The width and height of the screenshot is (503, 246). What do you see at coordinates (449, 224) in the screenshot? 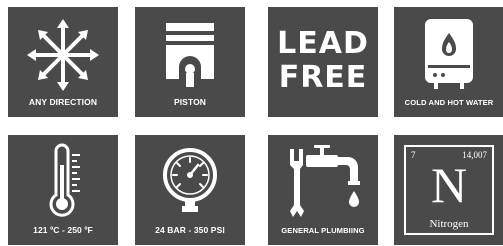
I see `element-name: Nitrogen` at bounding box center [449, 224].